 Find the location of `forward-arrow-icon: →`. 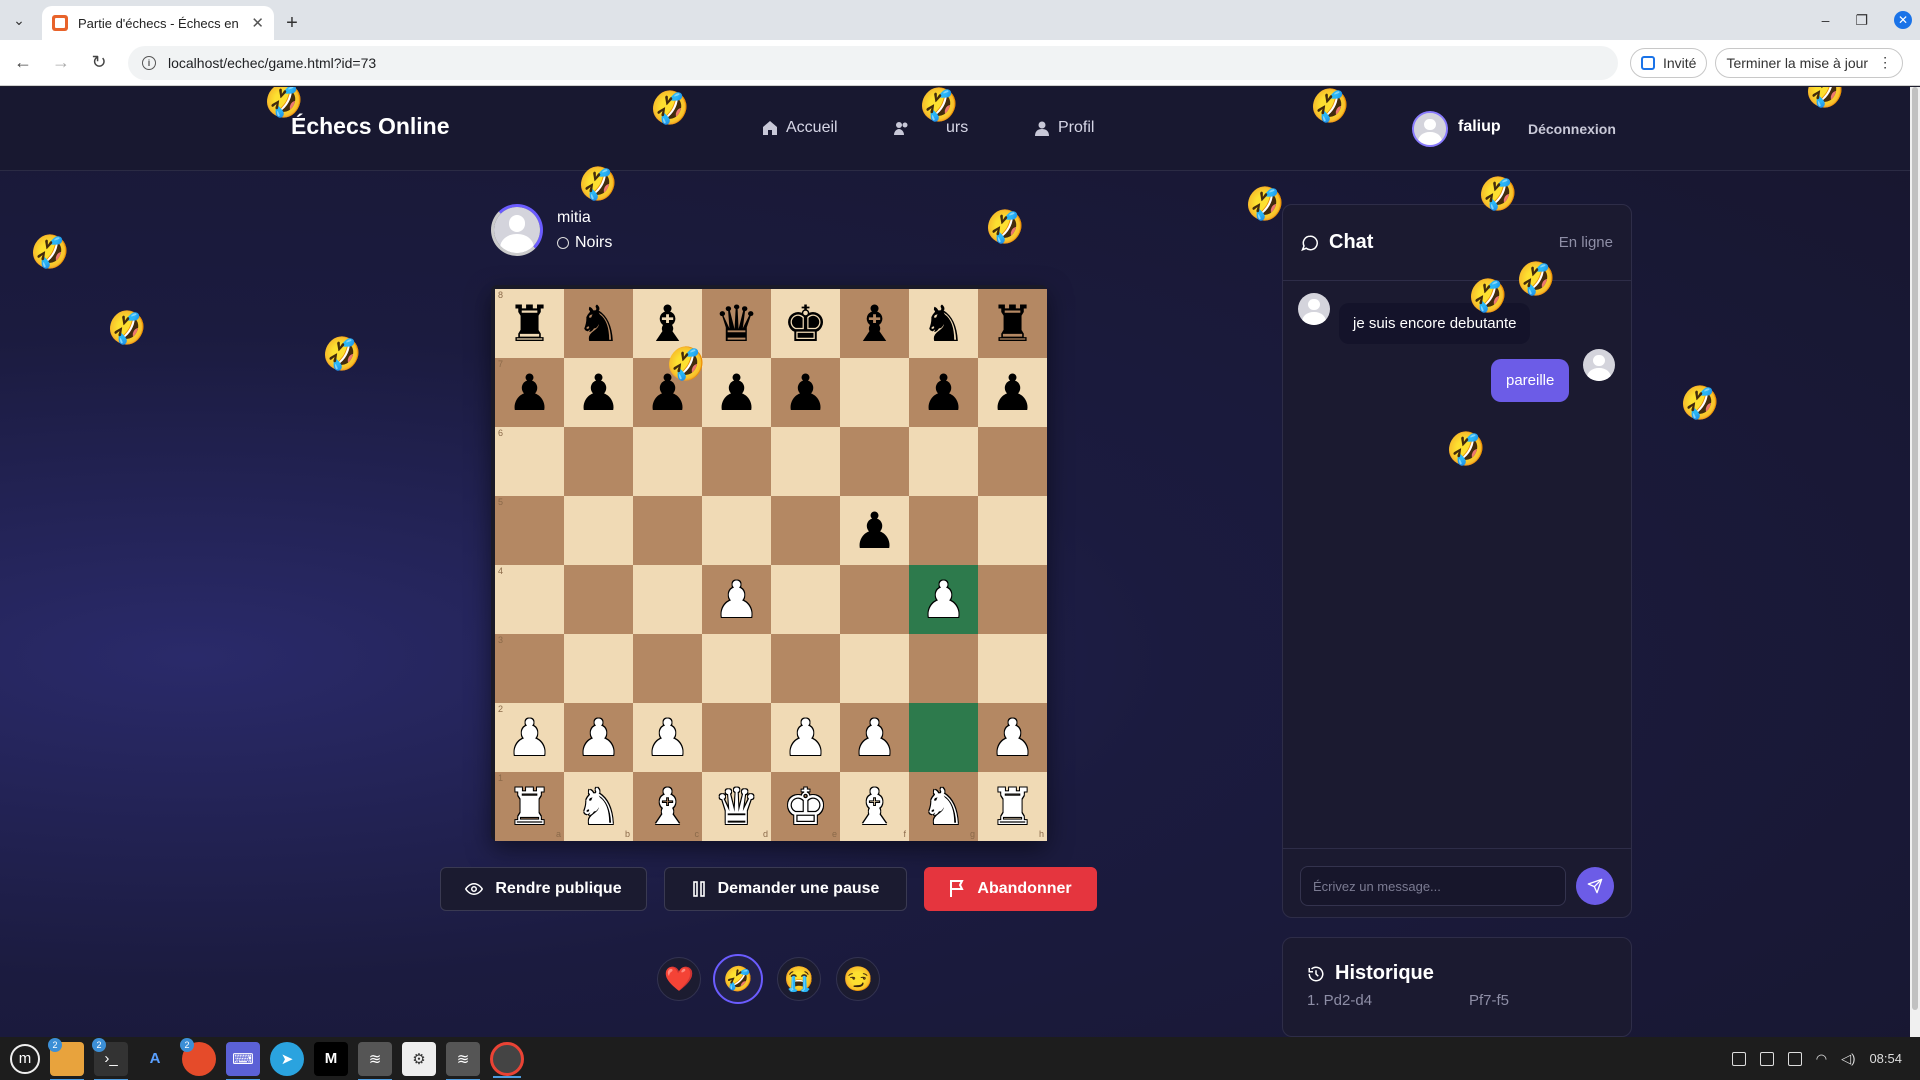

forward-arrow-icon: → is located at coordinates (61, 63).